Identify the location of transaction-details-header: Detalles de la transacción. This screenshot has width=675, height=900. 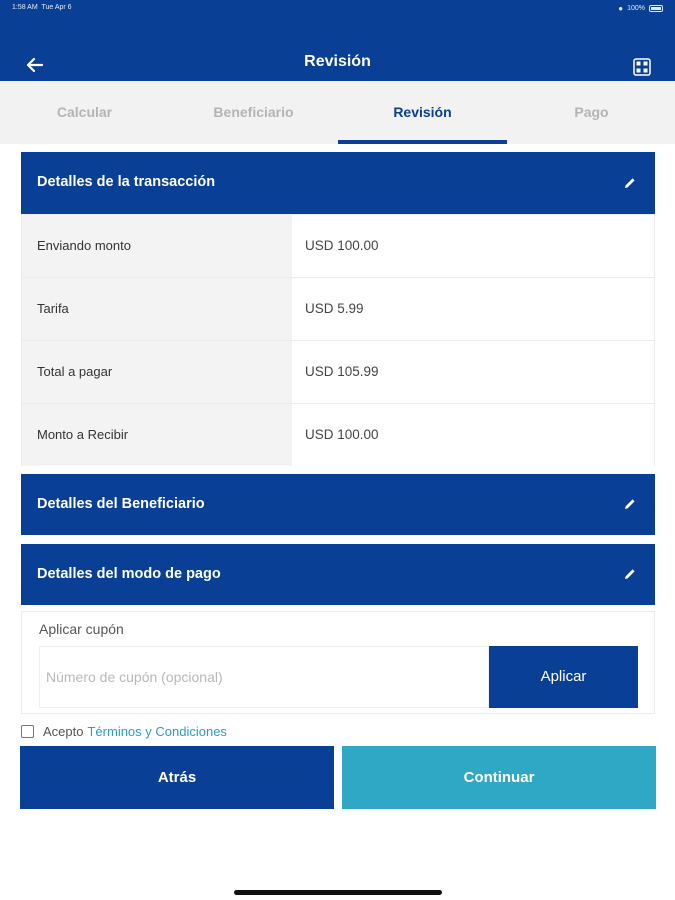
(338, 183).